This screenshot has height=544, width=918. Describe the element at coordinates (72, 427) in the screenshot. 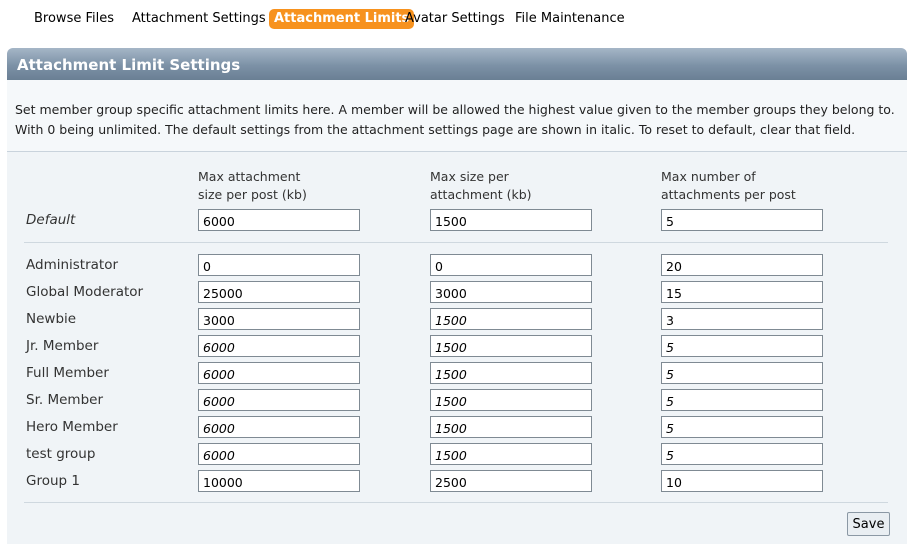

I see `group-label: Hero Member` at that location.